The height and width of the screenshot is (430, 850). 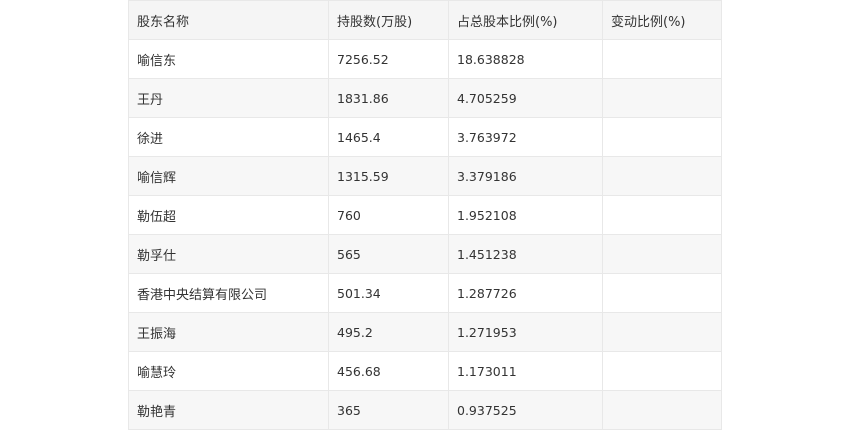 I want to click on cell-ratio: 1.952108, so click(x=525, y=215).